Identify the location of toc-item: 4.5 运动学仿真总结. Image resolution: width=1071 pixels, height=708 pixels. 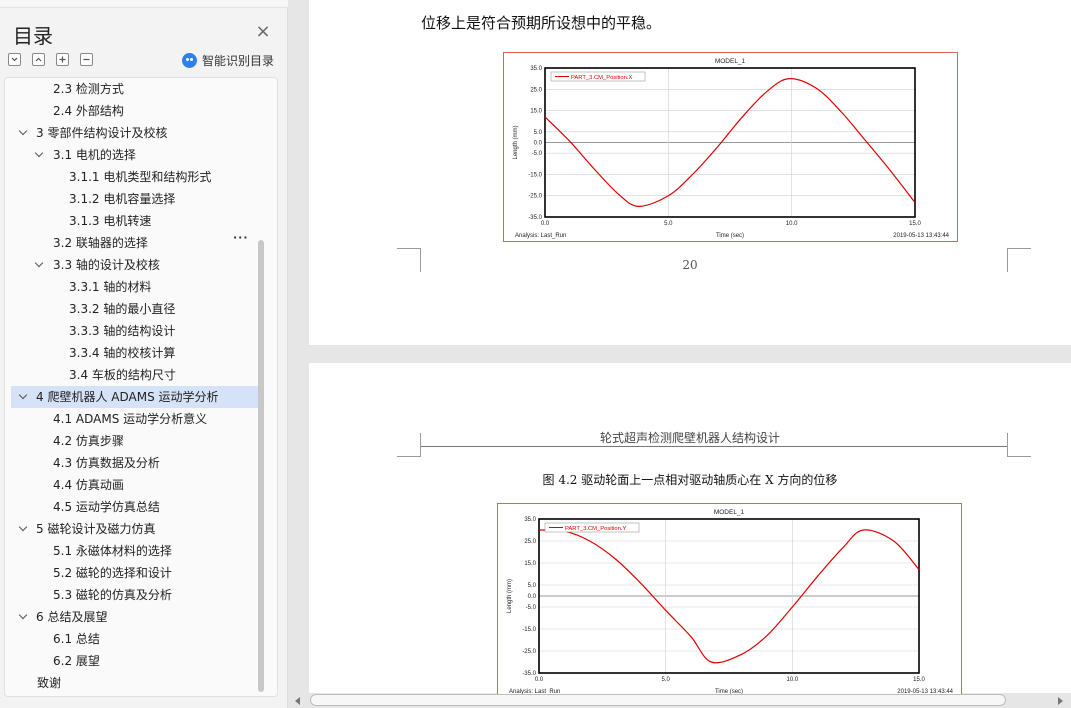
(137, 507).